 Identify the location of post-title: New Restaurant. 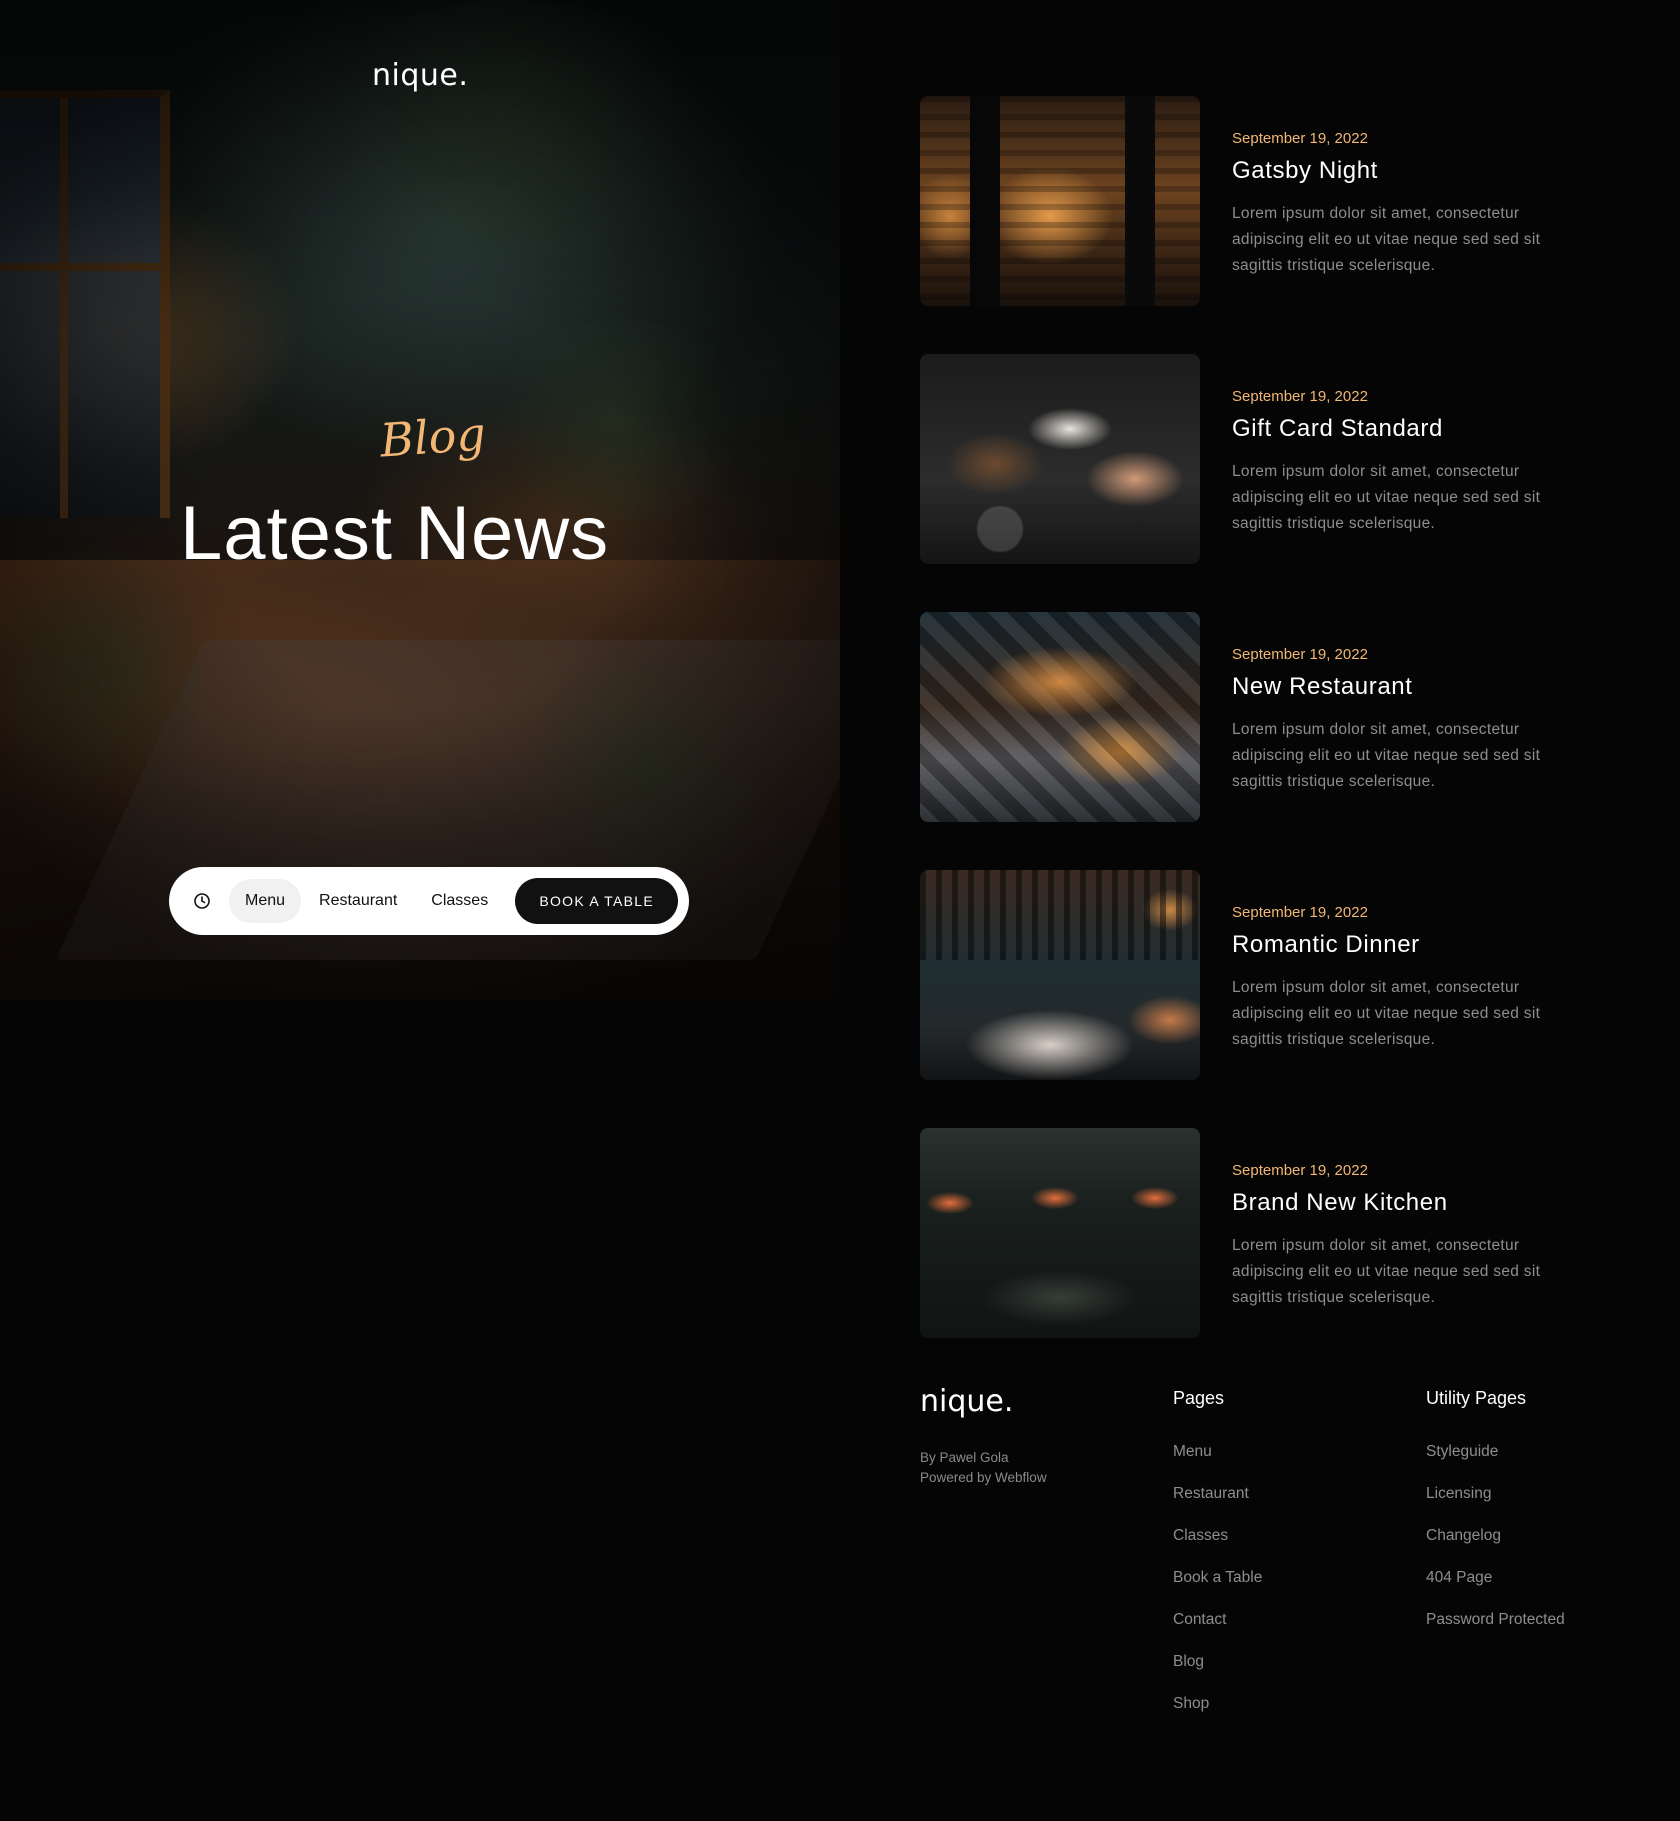
(1412, 687).